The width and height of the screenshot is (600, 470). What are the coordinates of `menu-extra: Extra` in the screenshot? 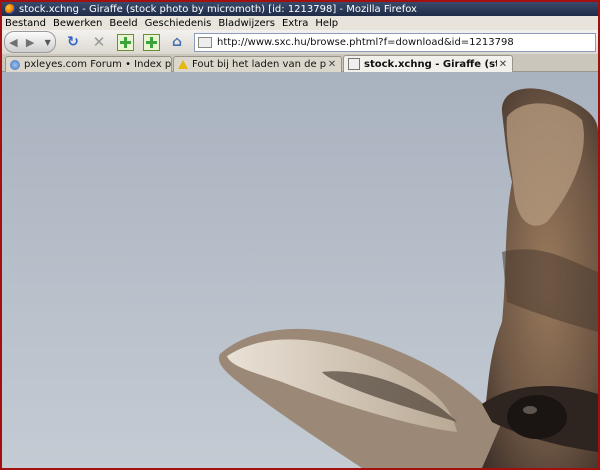 It's located at (295, 23).